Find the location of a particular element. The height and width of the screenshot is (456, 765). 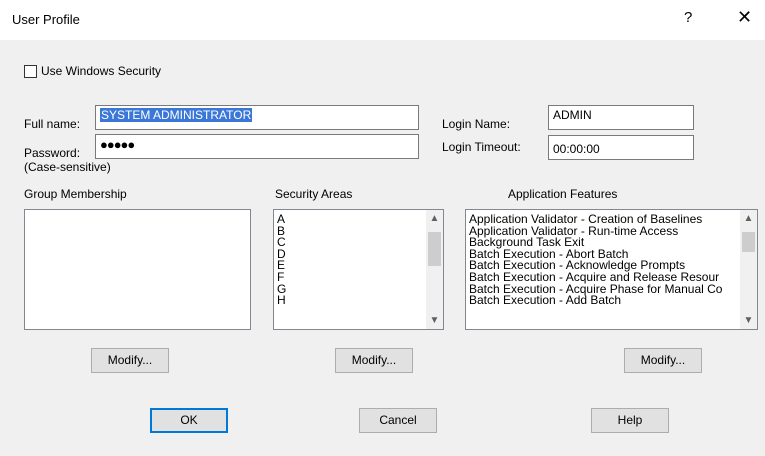

login-timeout-field: 00:00:00 is located at coordinates (621, 147).